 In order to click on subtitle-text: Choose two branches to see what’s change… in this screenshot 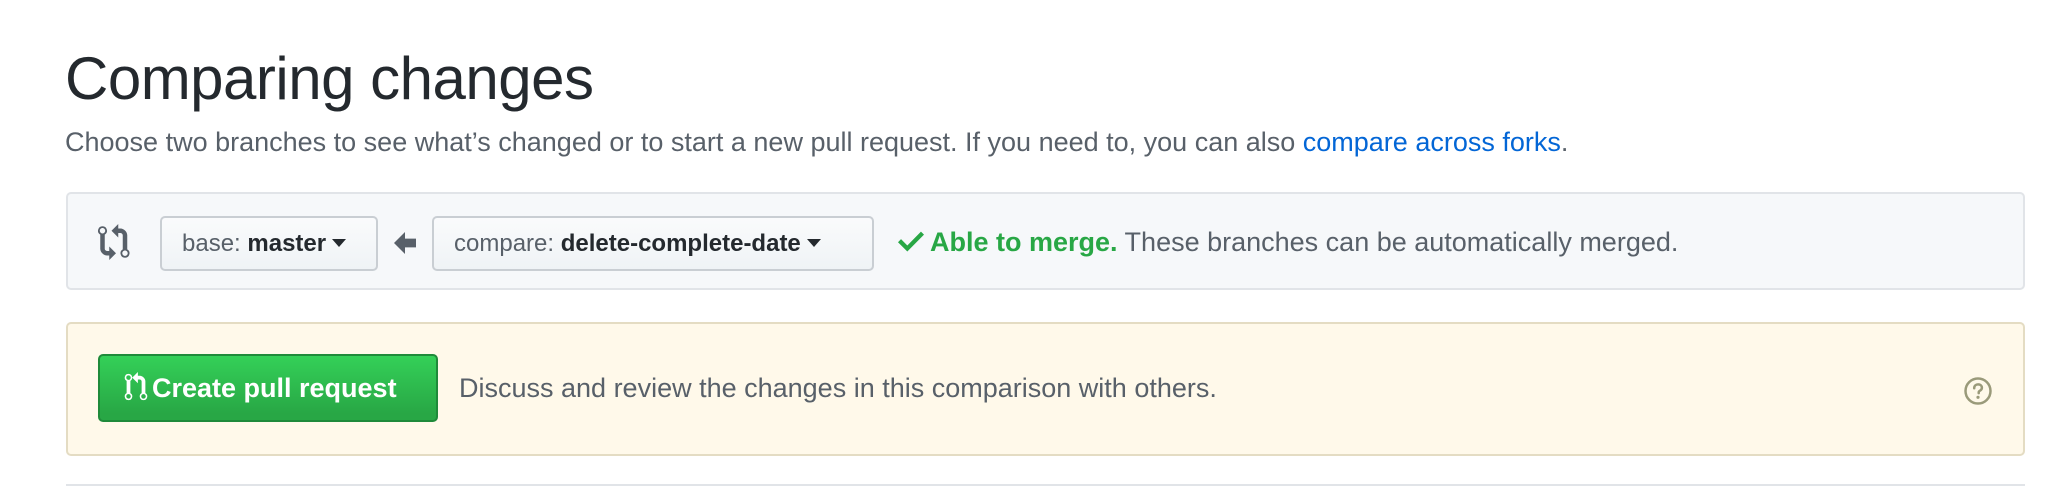, I will do `click(684, 142)`.